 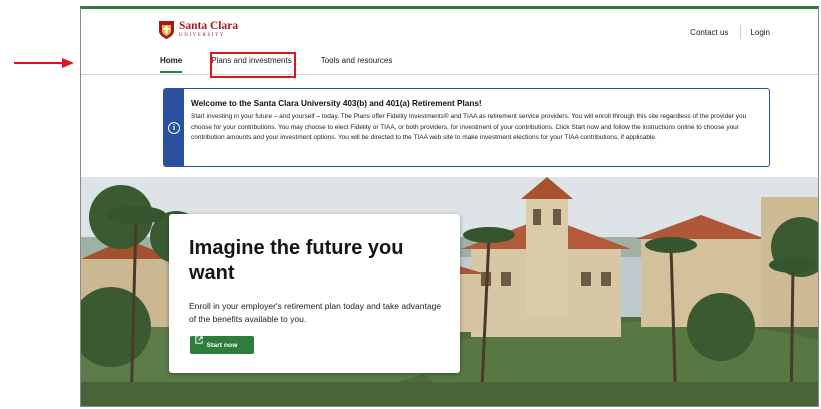 I want to click on start-now-button: Start now, so click(x=222, y=345).